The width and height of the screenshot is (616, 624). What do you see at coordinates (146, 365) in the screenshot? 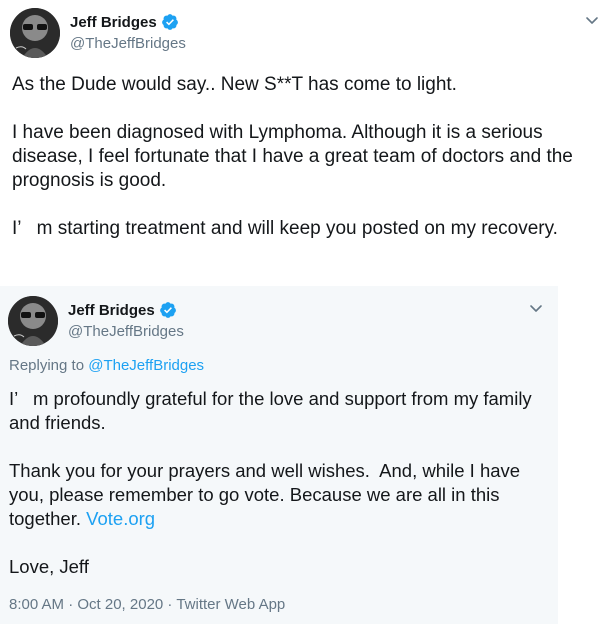
I see `replying-handle-link: @TheJeffBridges` at bounding box center [146, 365].